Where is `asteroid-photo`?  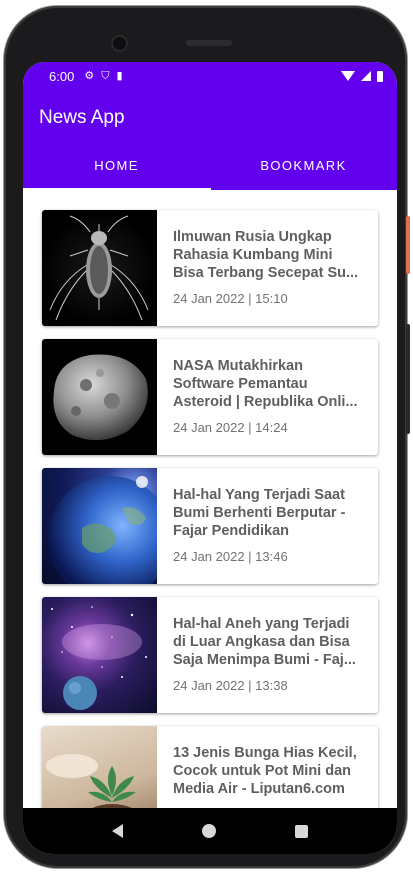
asteroid-photo is located at coordinates (99, 397).